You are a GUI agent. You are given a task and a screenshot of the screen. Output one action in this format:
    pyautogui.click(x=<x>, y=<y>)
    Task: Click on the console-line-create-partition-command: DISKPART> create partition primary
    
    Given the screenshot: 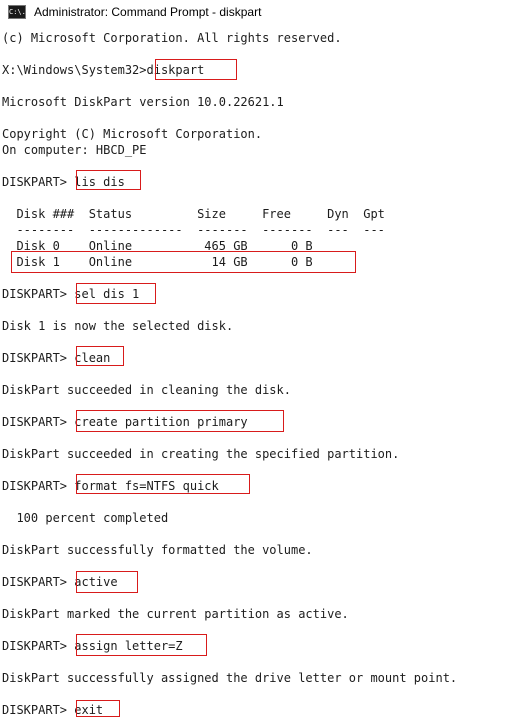 What is the action you would take?
    pyautogui.click(x=125, y=422)
    